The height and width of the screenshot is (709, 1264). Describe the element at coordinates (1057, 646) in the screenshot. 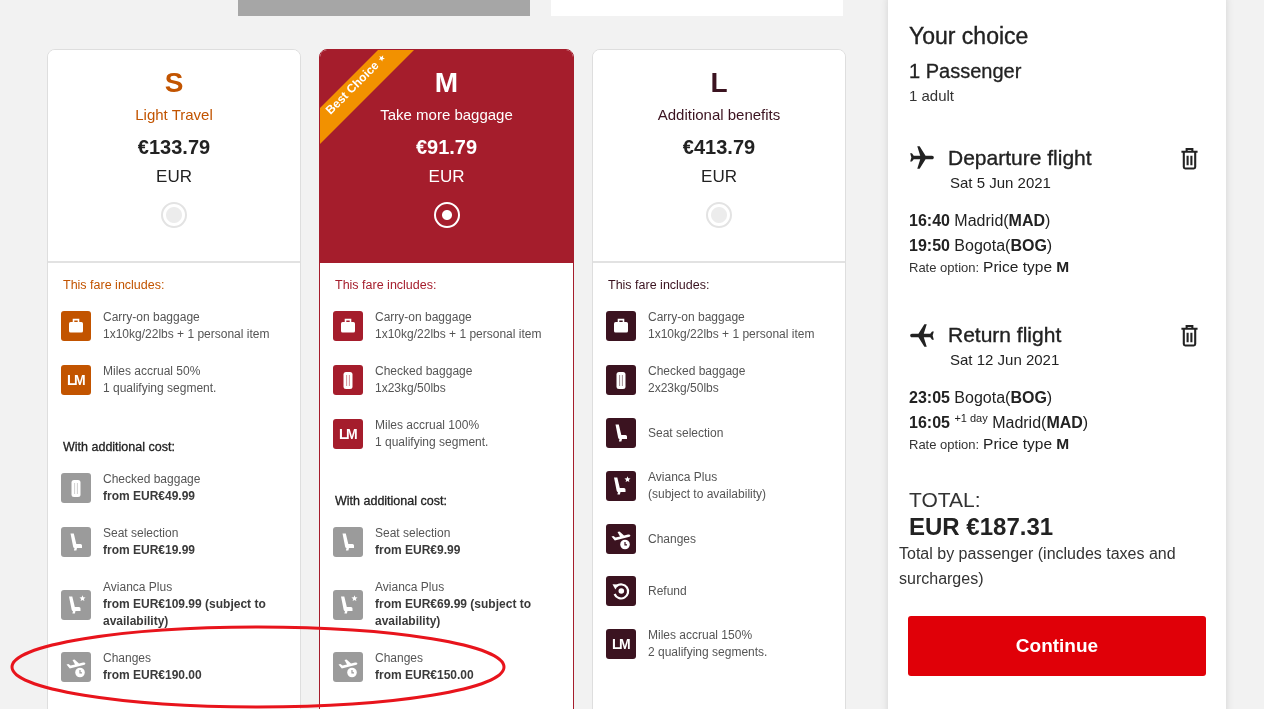

I see `continue-button: Continue` at that location.